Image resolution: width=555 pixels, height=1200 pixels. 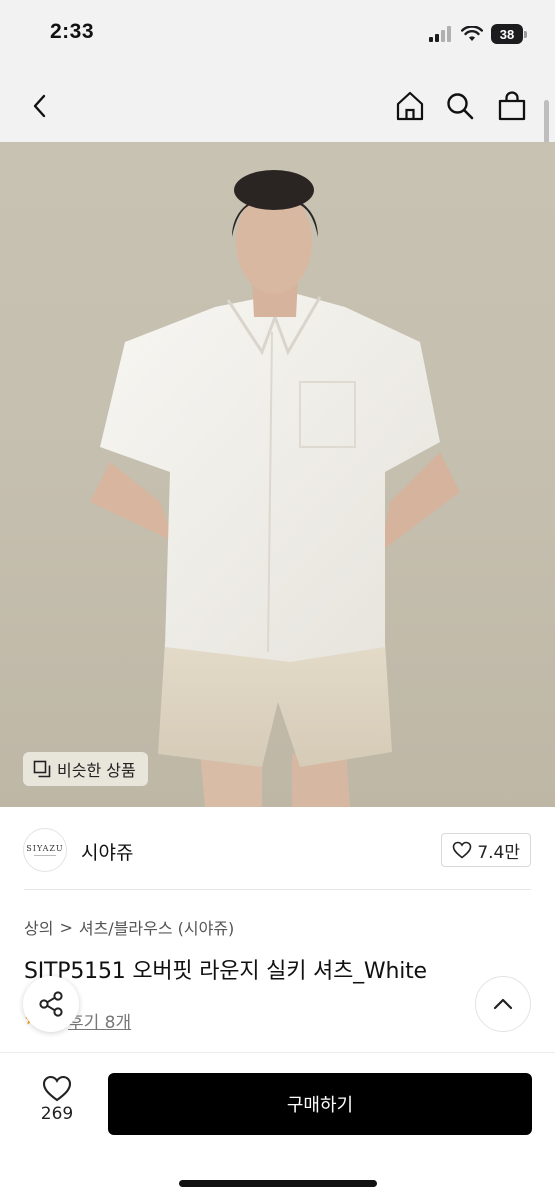 I want to click on chevron-up-icon, so click(x=503, y=1004).